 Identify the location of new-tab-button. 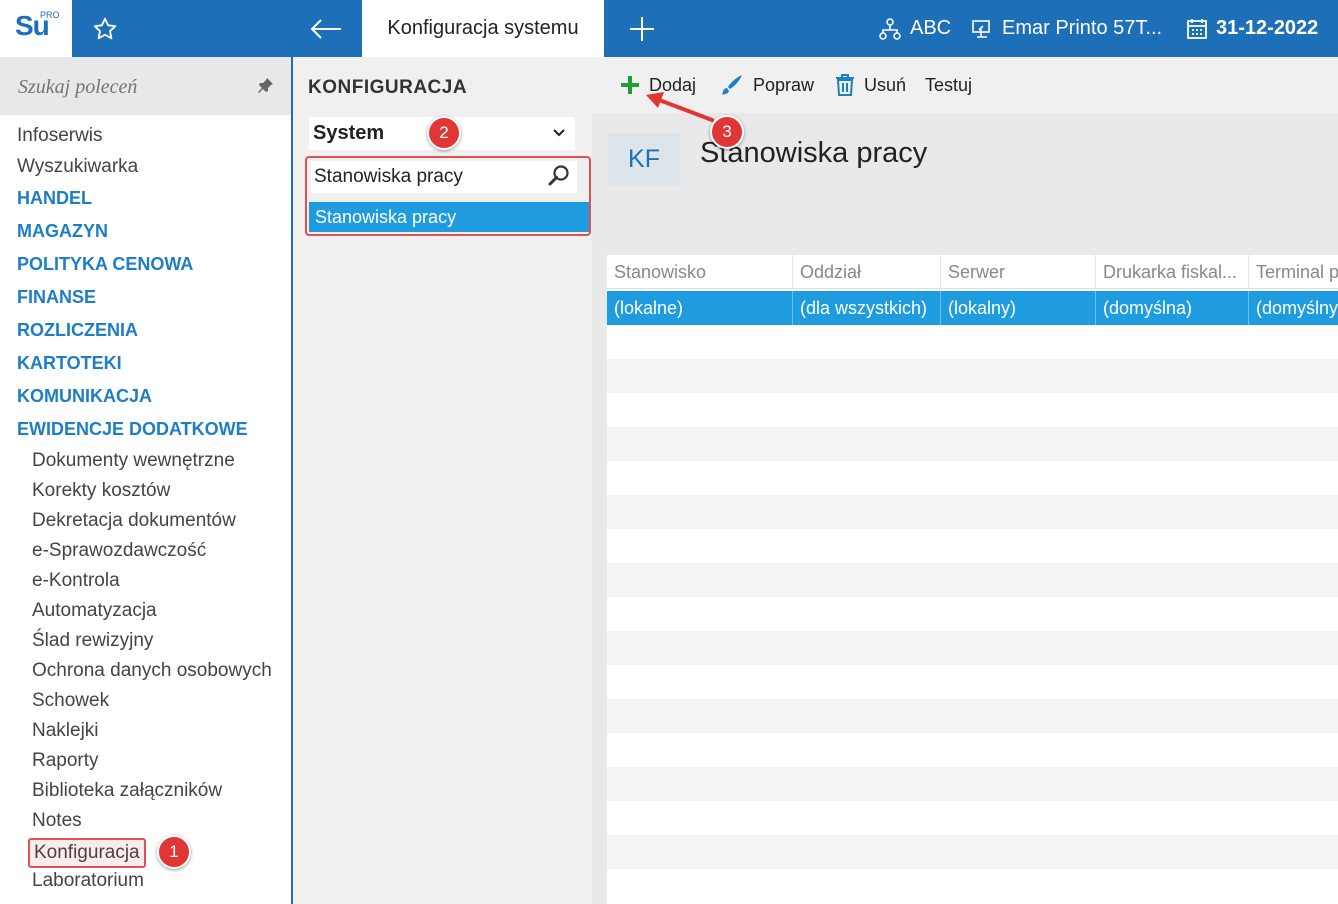
(642, 29).